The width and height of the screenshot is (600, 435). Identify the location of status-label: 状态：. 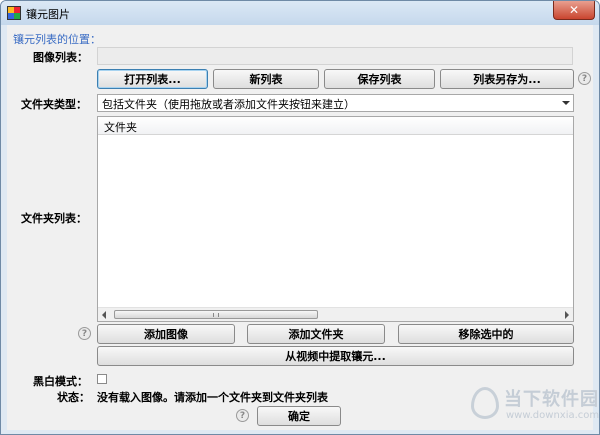
(73, 397).